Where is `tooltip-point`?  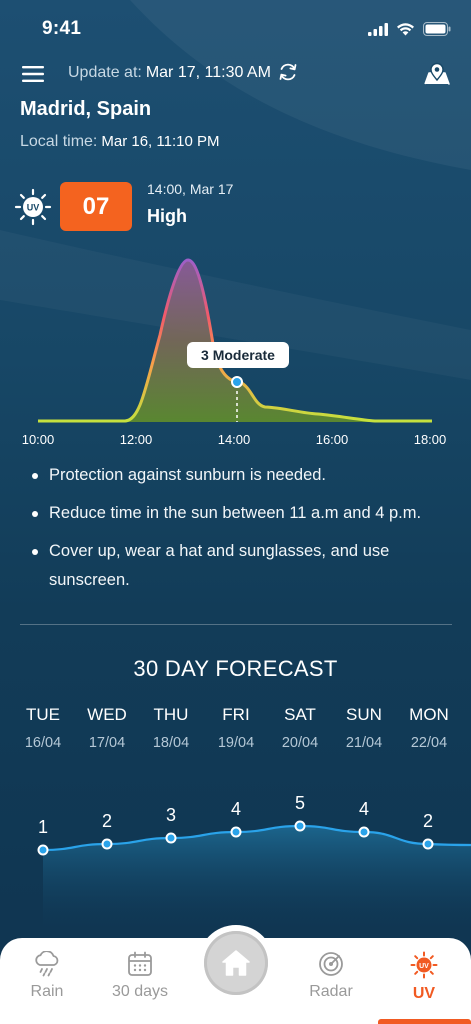 tooltip-point is located at coordinates (237, 382).